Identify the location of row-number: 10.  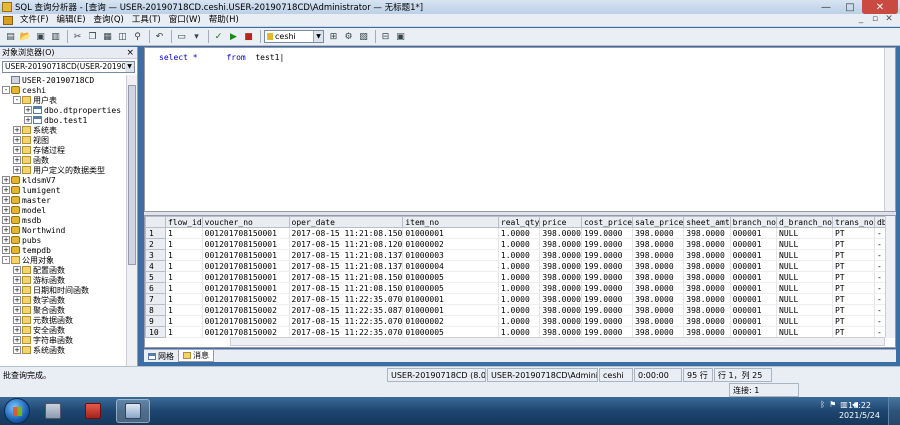
(155, 332).